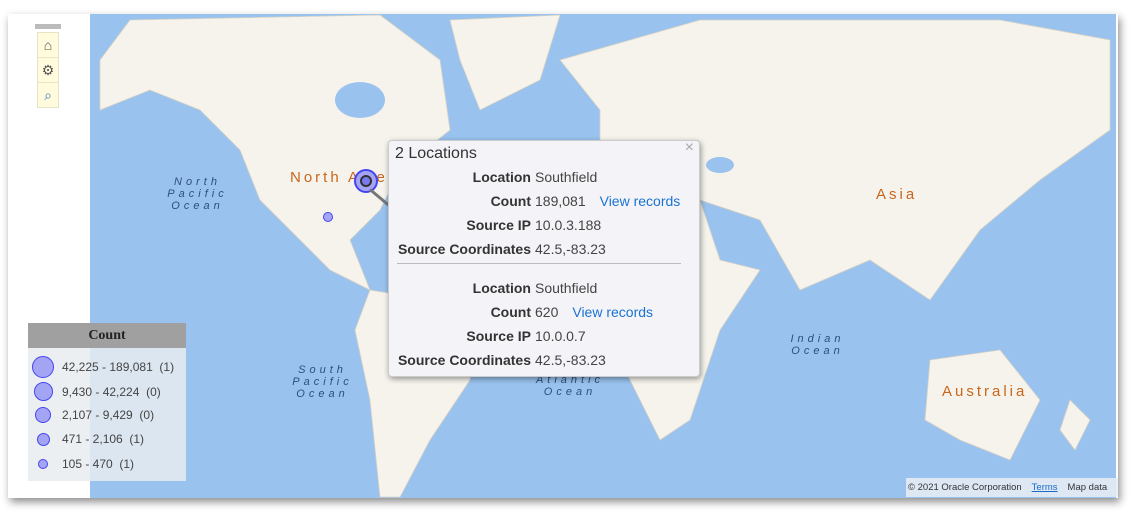 This screenshot has width=1142, height=522. I want to click on close-icon: ×, so click(689, 148).